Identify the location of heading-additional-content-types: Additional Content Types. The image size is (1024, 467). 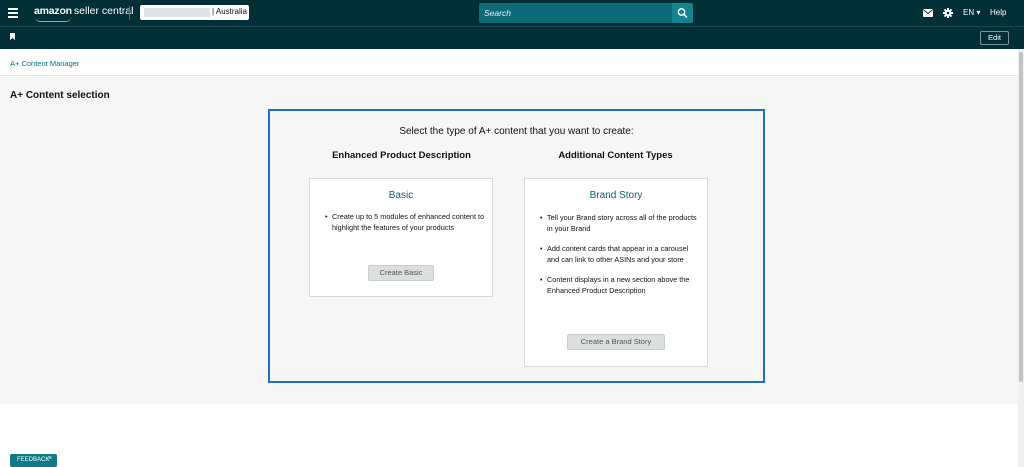
(615, 155).